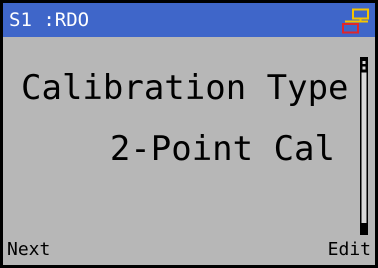  Describe the element at coordinates (364, 65) in the screenshot. I see `scrollbar-thumb` at that location.